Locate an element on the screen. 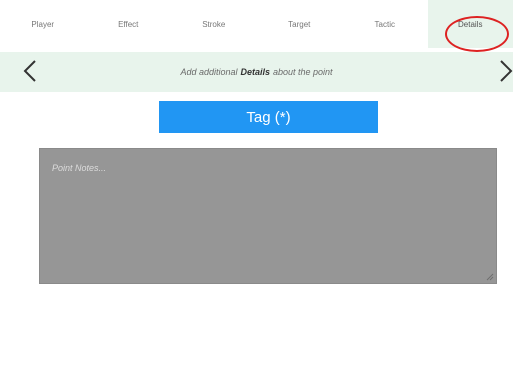 The image size is (513, 392). tab-details: Details is located at coordinates (470, 24).